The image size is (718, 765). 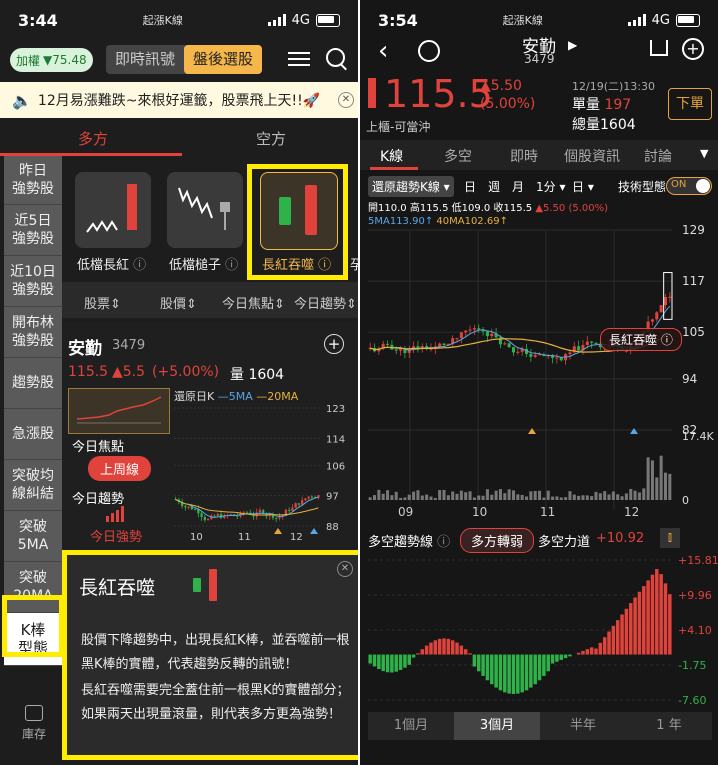 I want to click on tab-stock-info: 個股資訊, so click(x=592, y=156).